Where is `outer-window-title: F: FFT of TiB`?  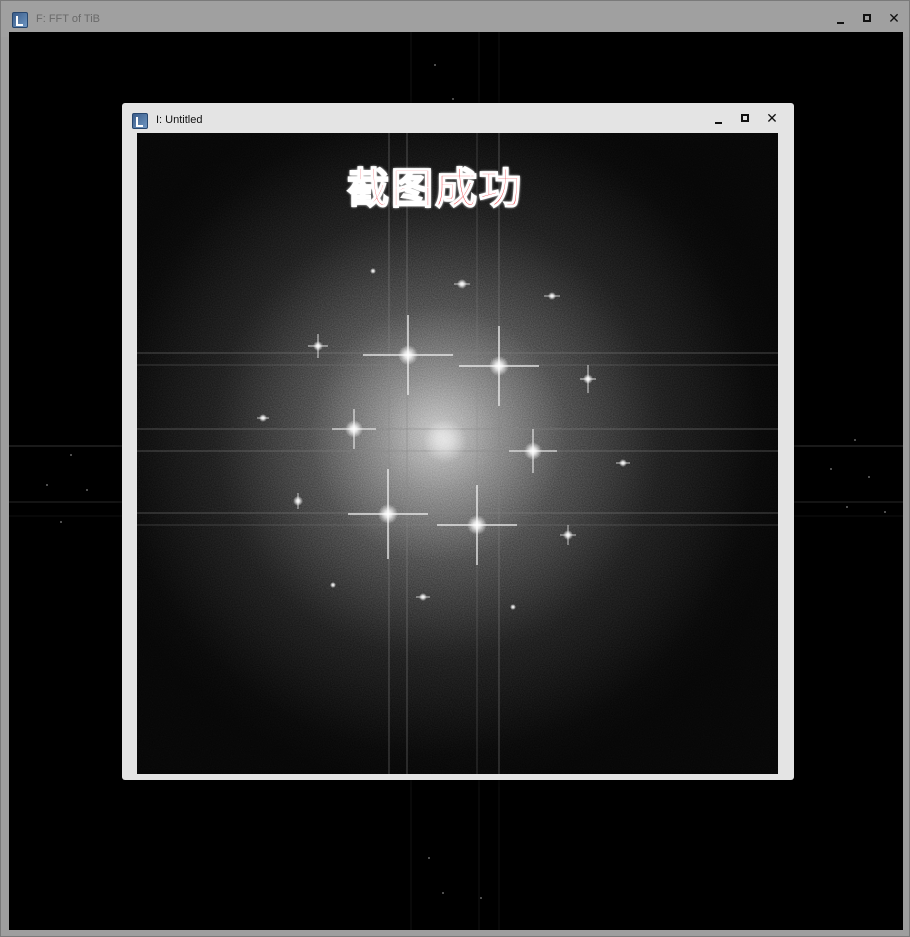
outer-window-title: F: FFT of TiB is located at coordinates (68, 19).